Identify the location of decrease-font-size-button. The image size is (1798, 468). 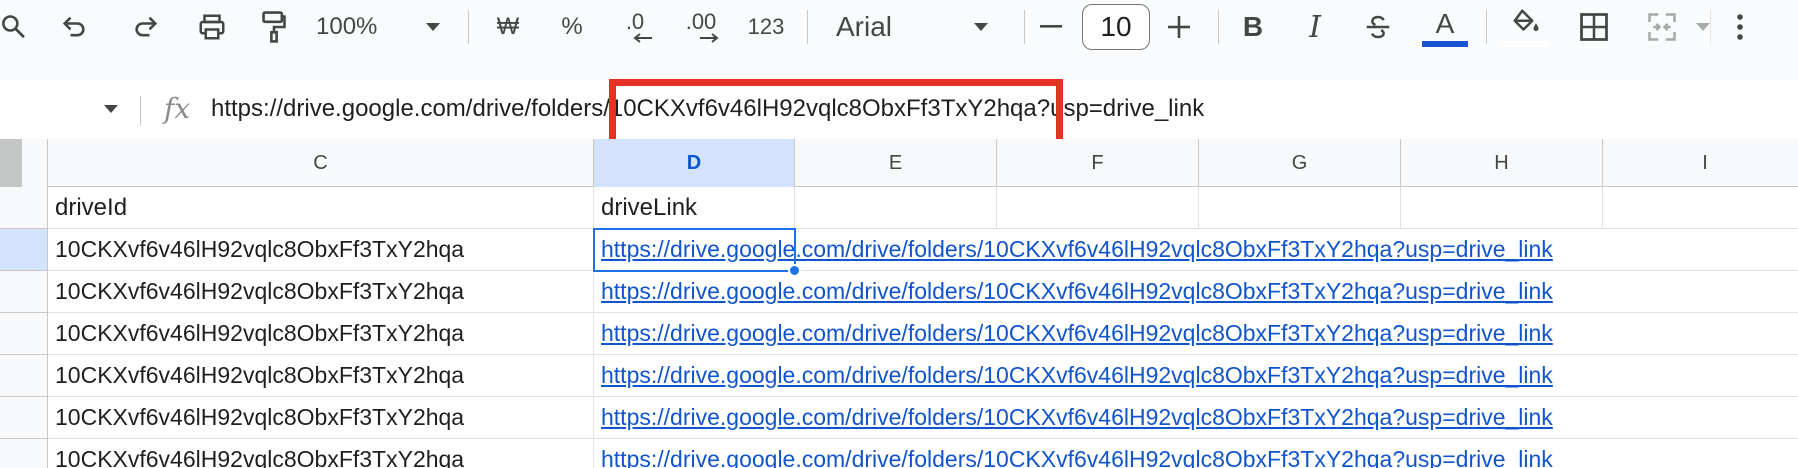
(1051, 27).